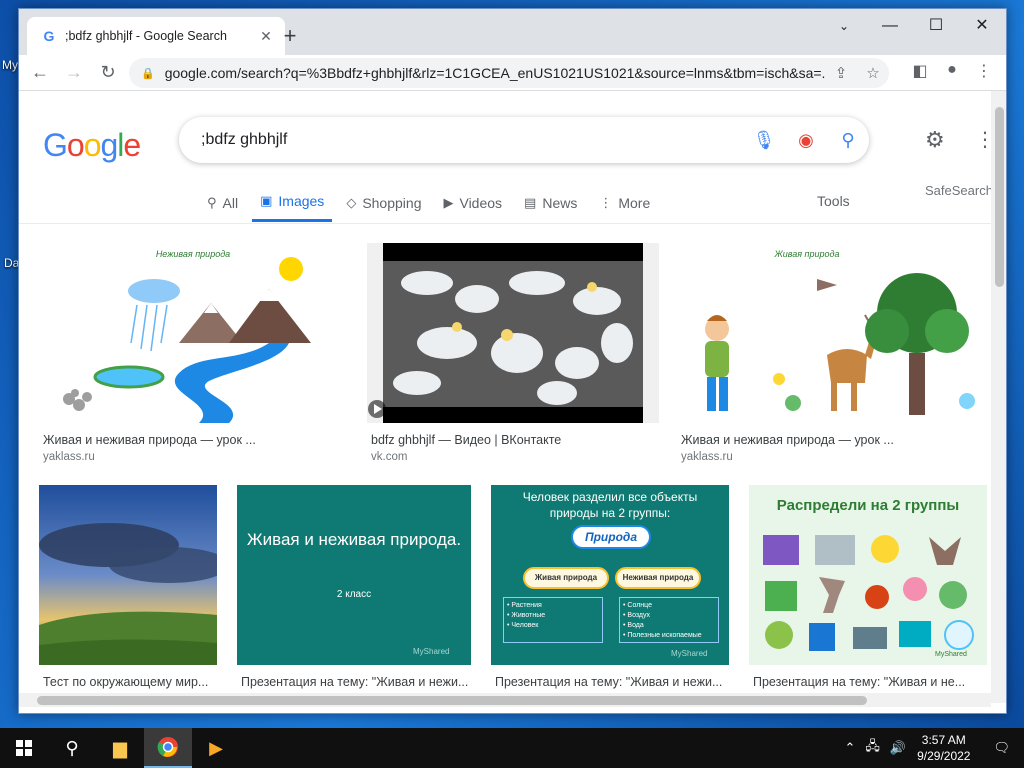  What do you see at coordinates (806, 140) in the screenshot?
I see `camera-lens-icon: ◉` at bounding box center [806, 140].